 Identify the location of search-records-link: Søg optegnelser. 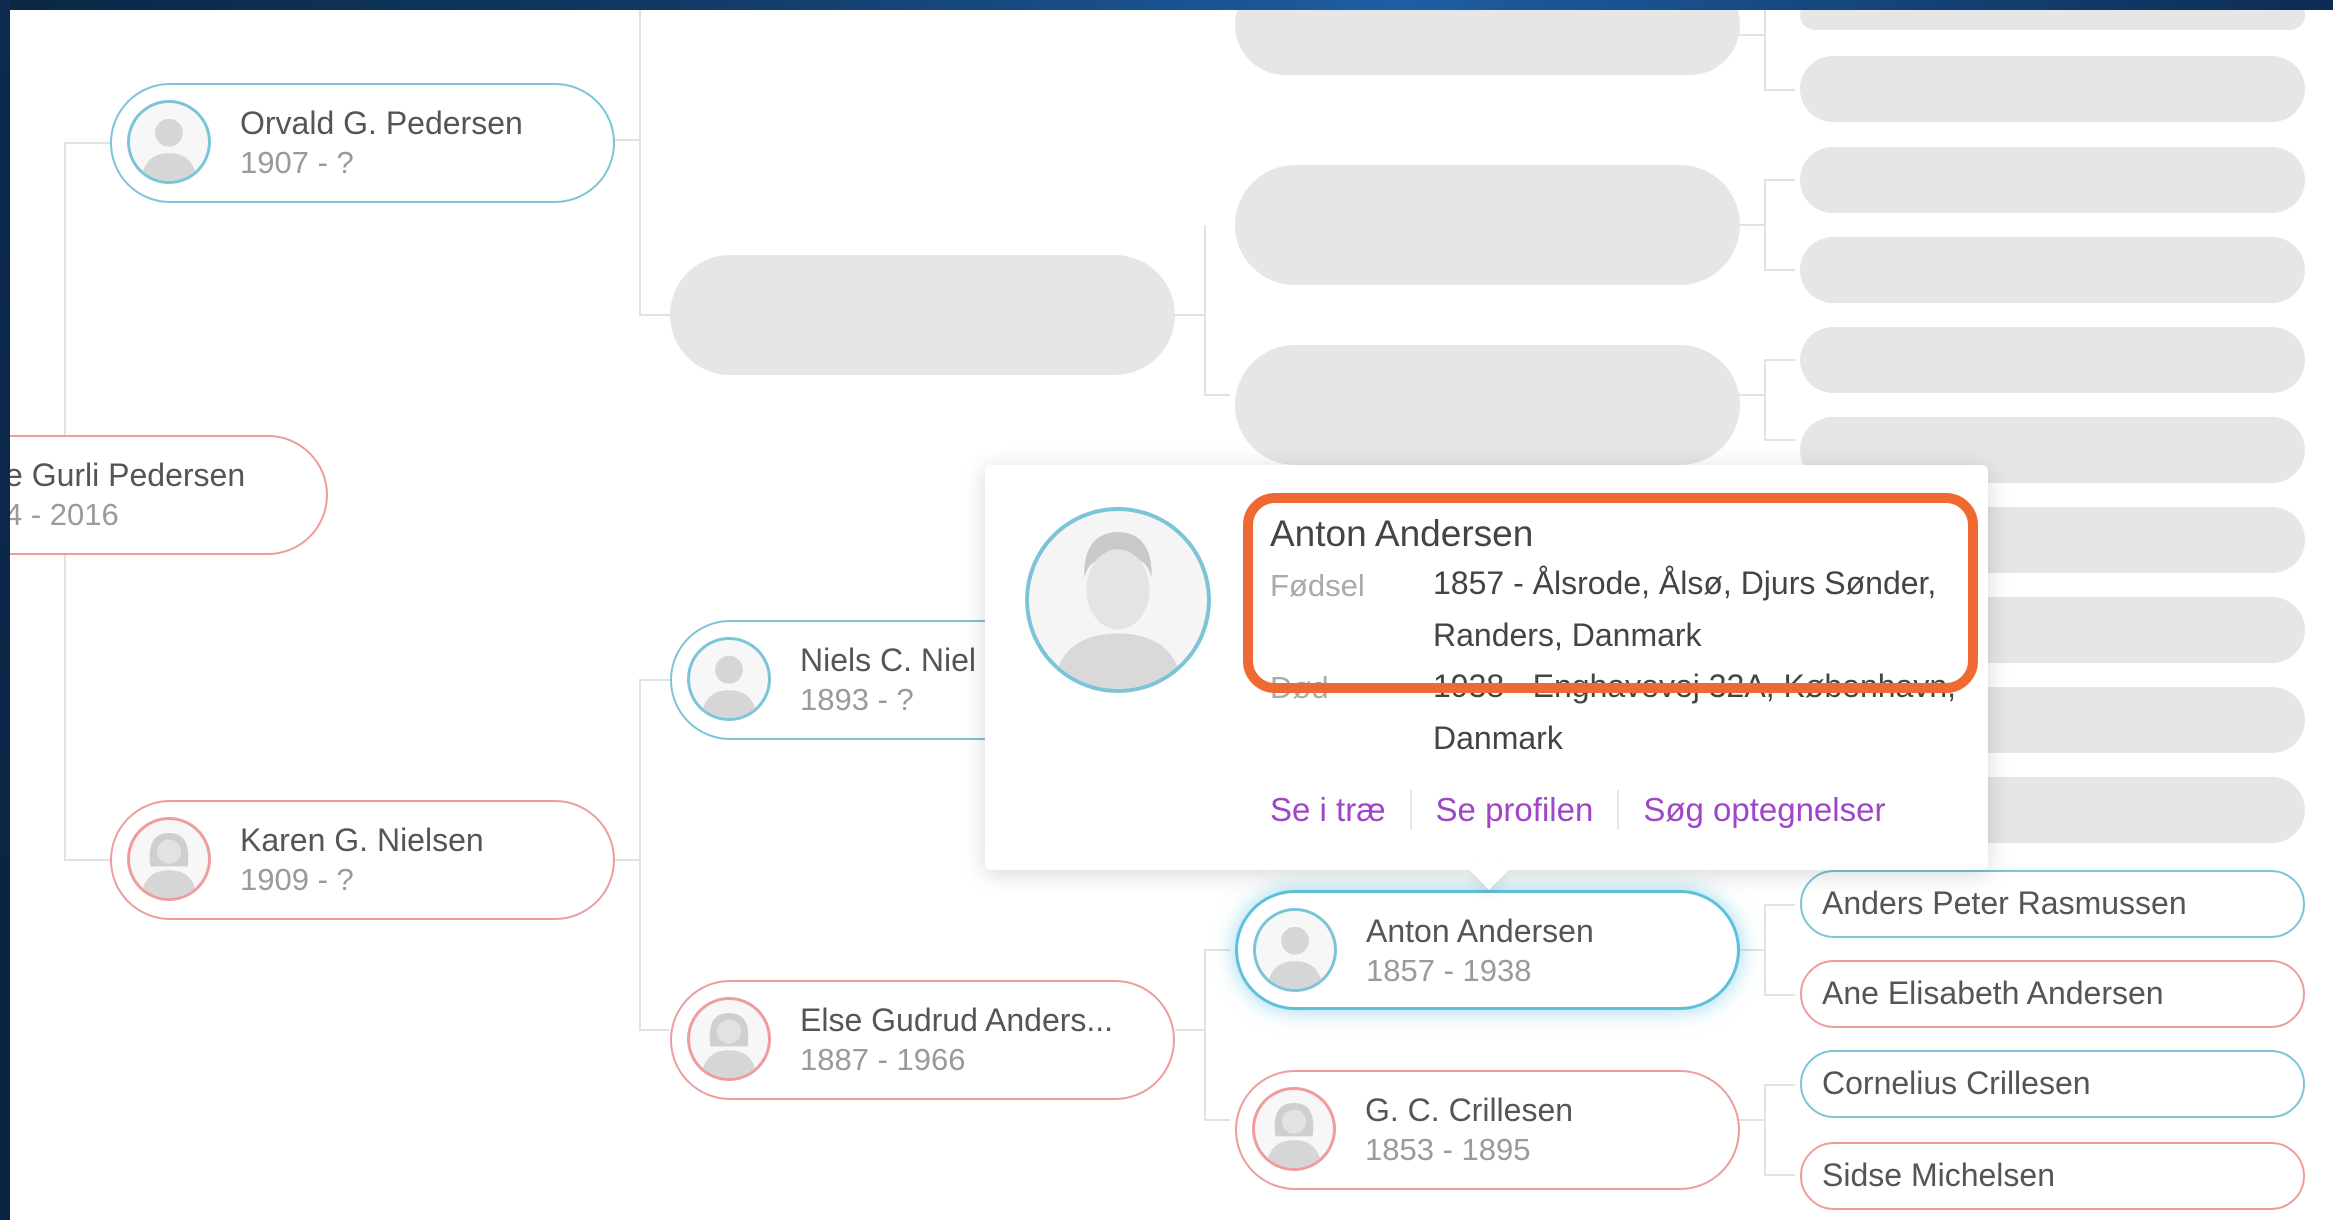
(1764, 810).